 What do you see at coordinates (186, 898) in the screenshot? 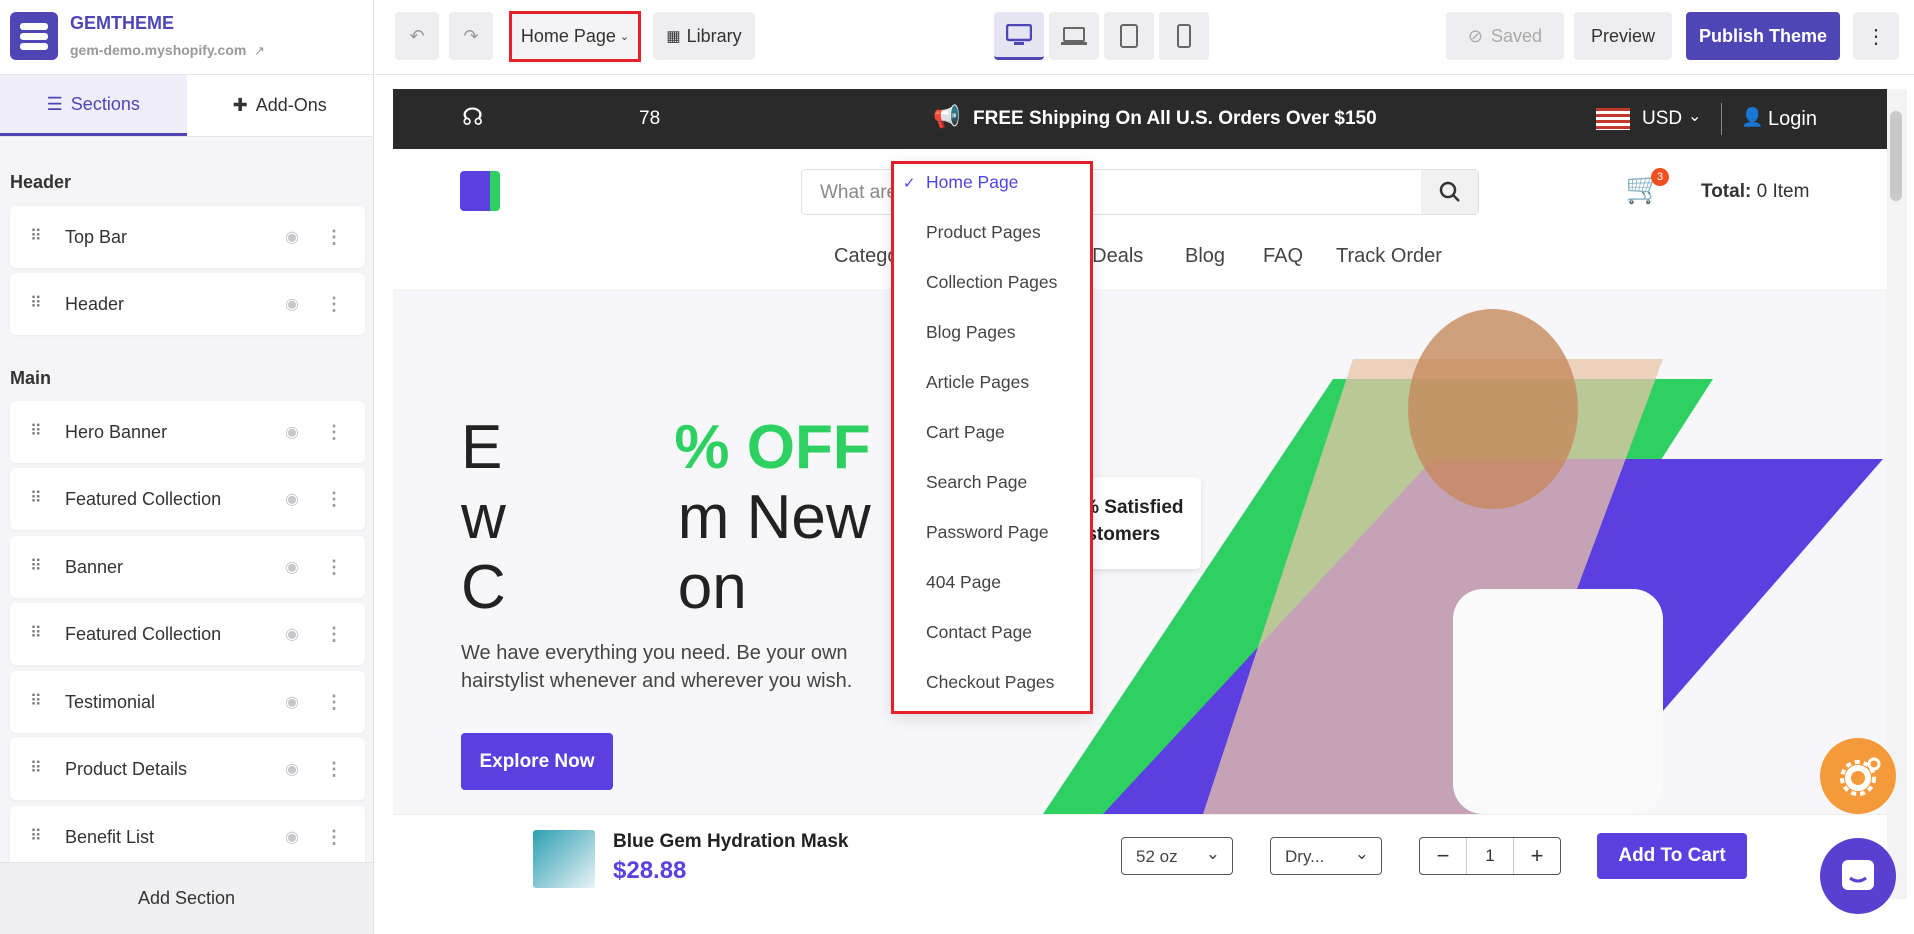
I see `add-section-button: Add Section` at bounding box center [186, 898].